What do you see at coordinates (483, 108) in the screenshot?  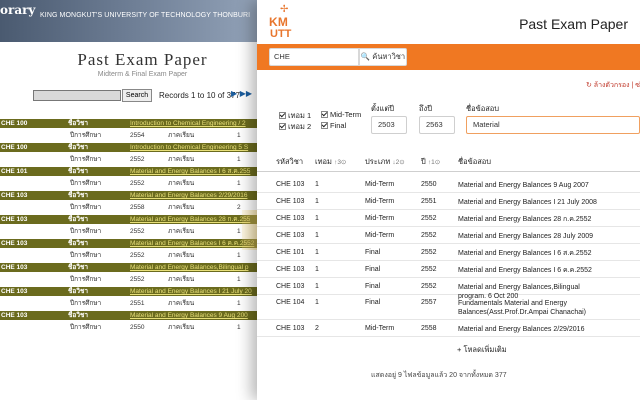 I see `exam-name-label: ชื่อข้อสอบ` at bounding box center [483, 108].